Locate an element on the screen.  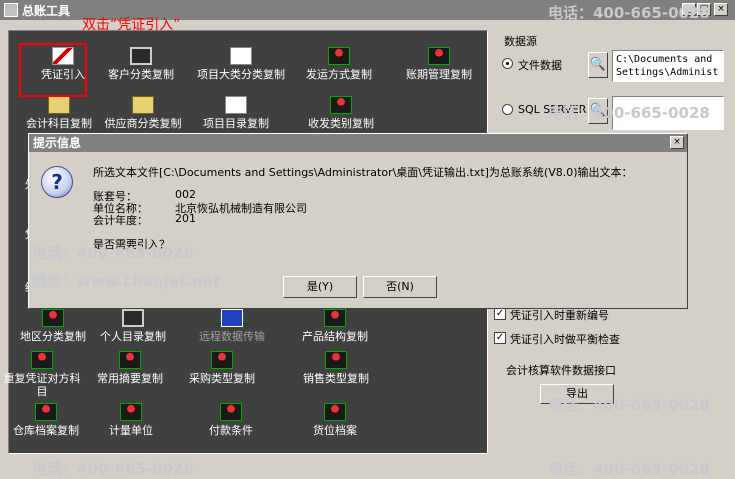
tool-receive-type-copy: 收发类别复制 is located at coordinates (341, 113).